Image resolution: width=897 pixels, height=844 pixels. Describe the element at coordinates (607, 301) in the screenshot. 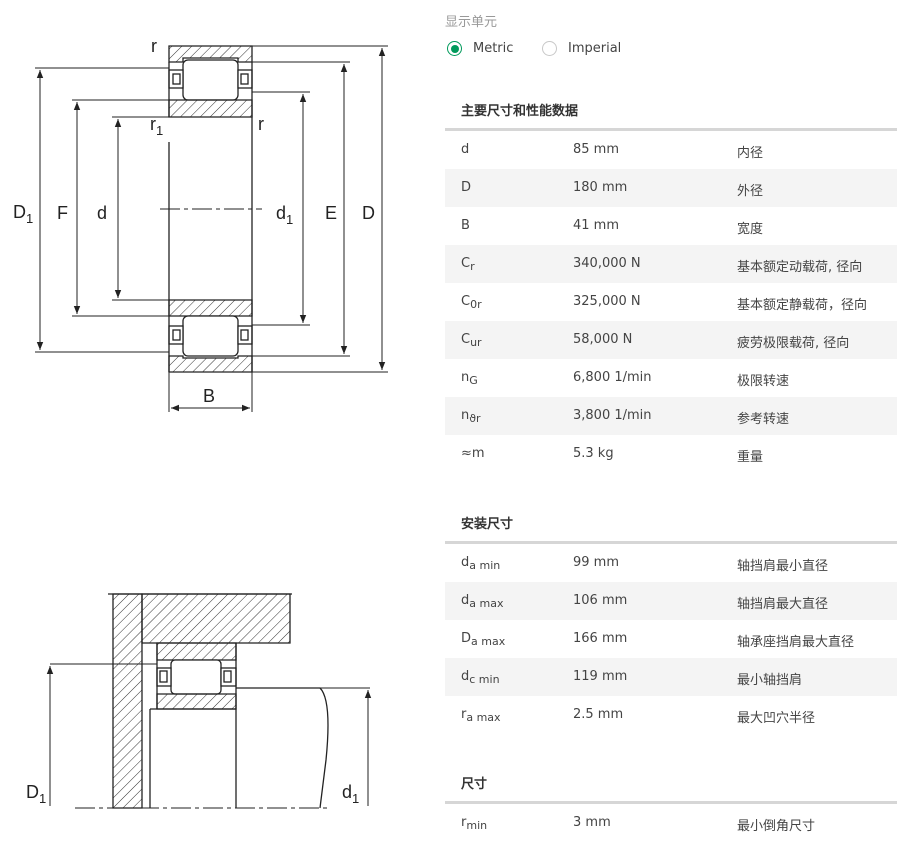

I see `row-value: 325,000 N` at that location.